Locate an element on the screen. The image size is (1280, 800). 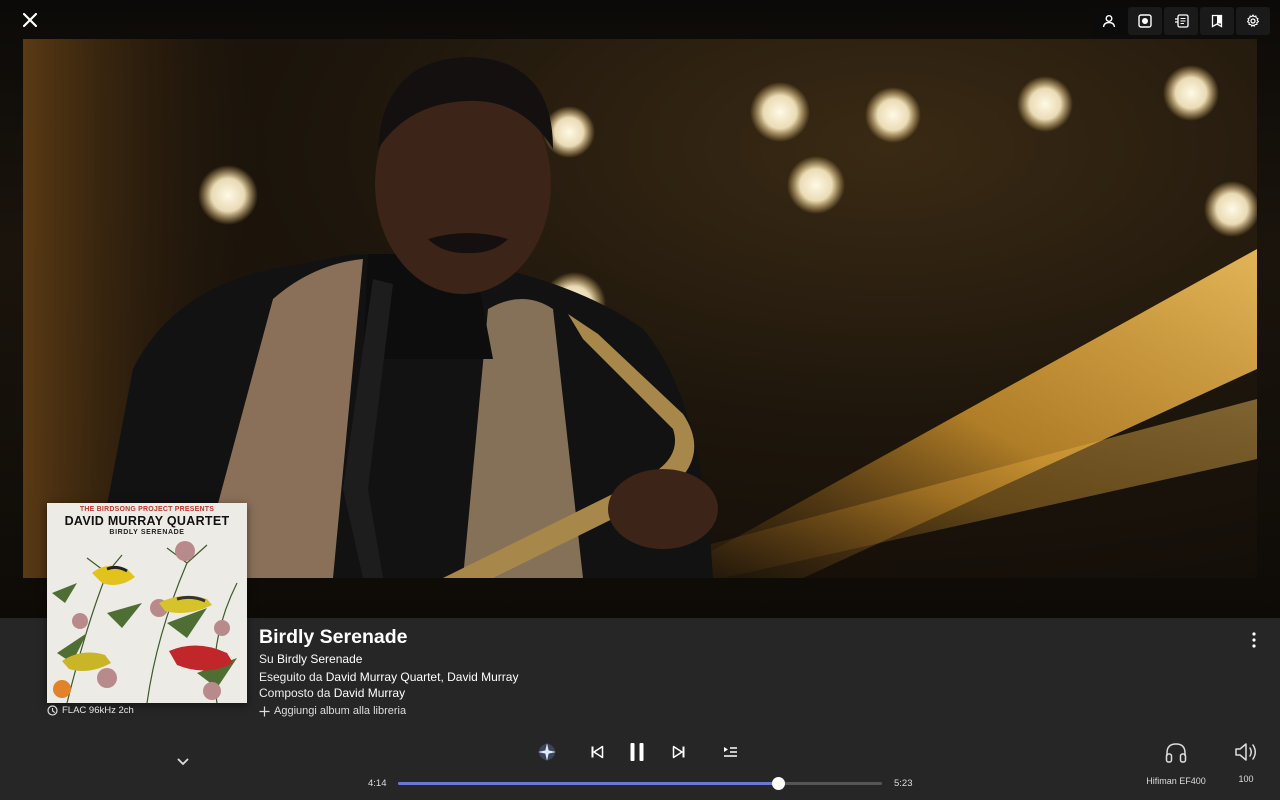
add-to-library-button: Aggiungi album alla libreria is located at coordinates (332, 711).